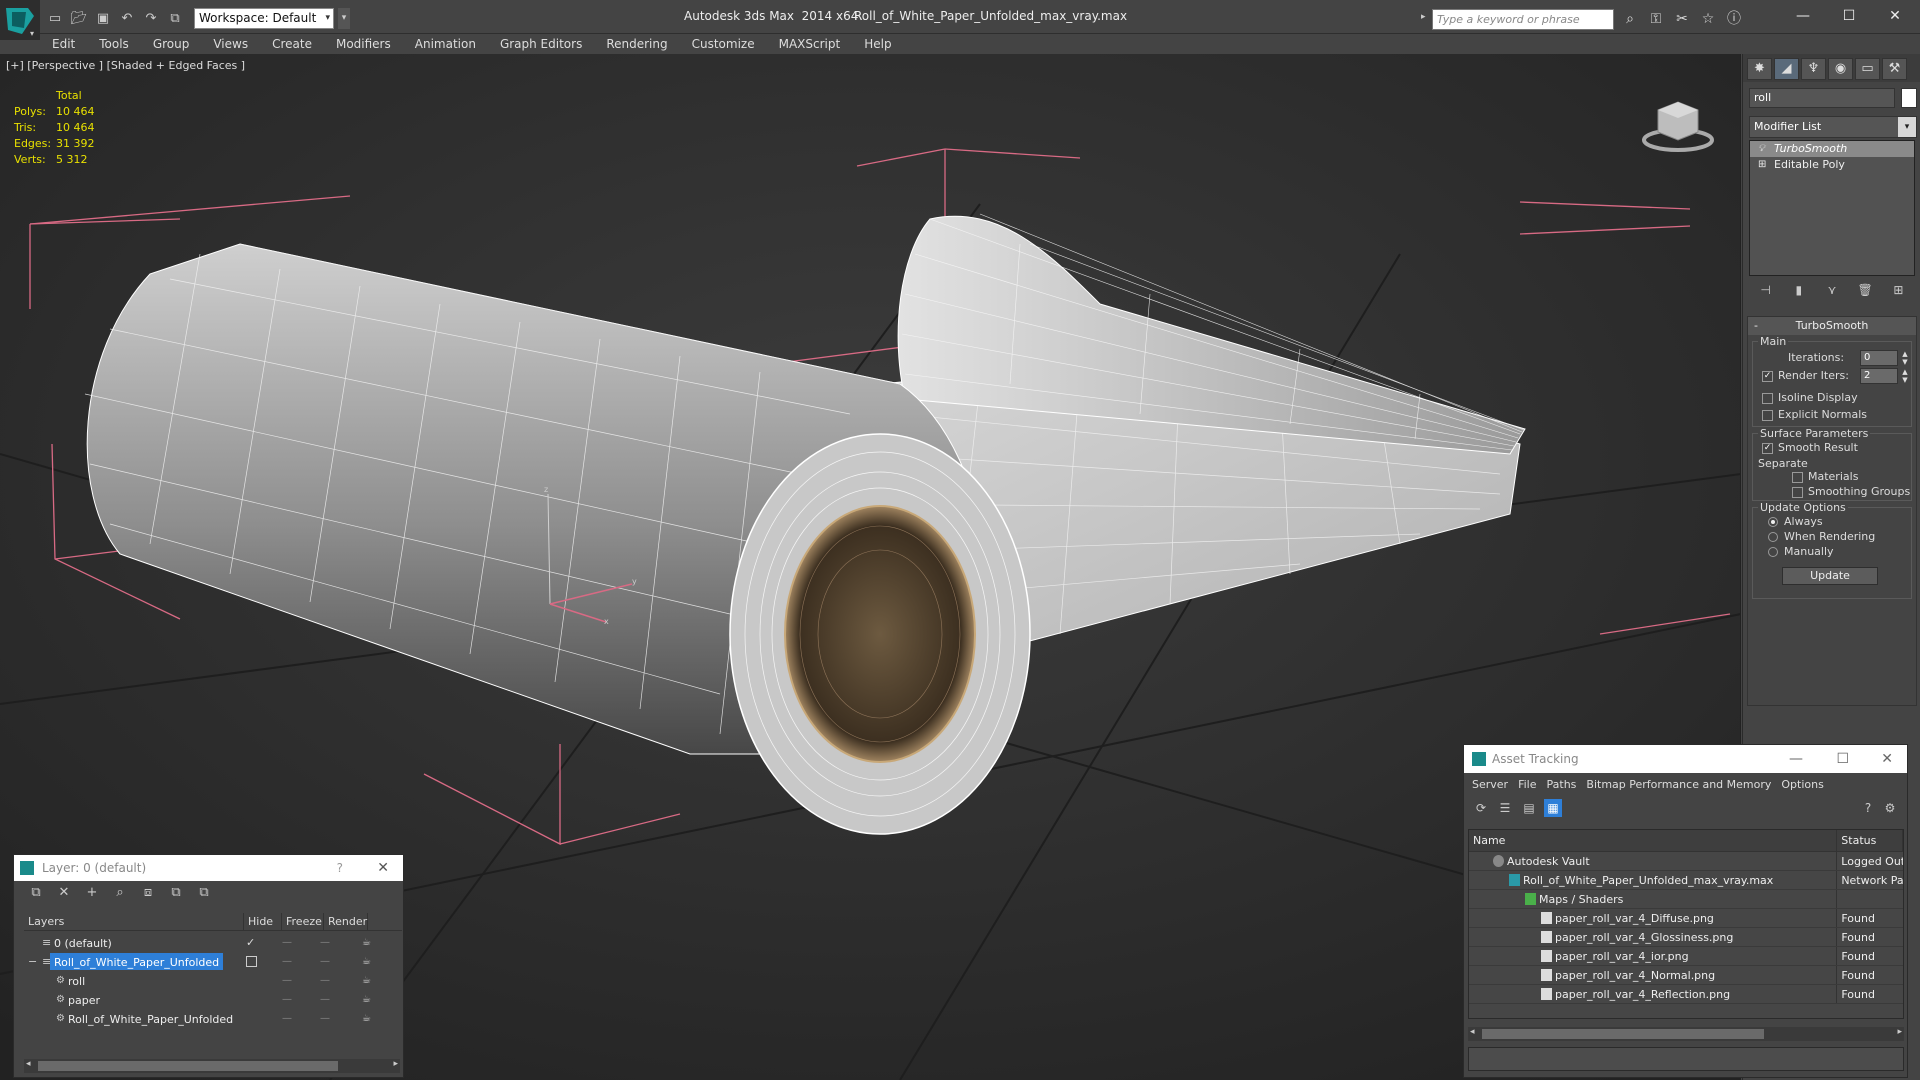 This screenshot has height=1080, width=1920. I want to click on stack-item-turbosmooth: 💡︎ TurboSmooth, so click(1832, 149).